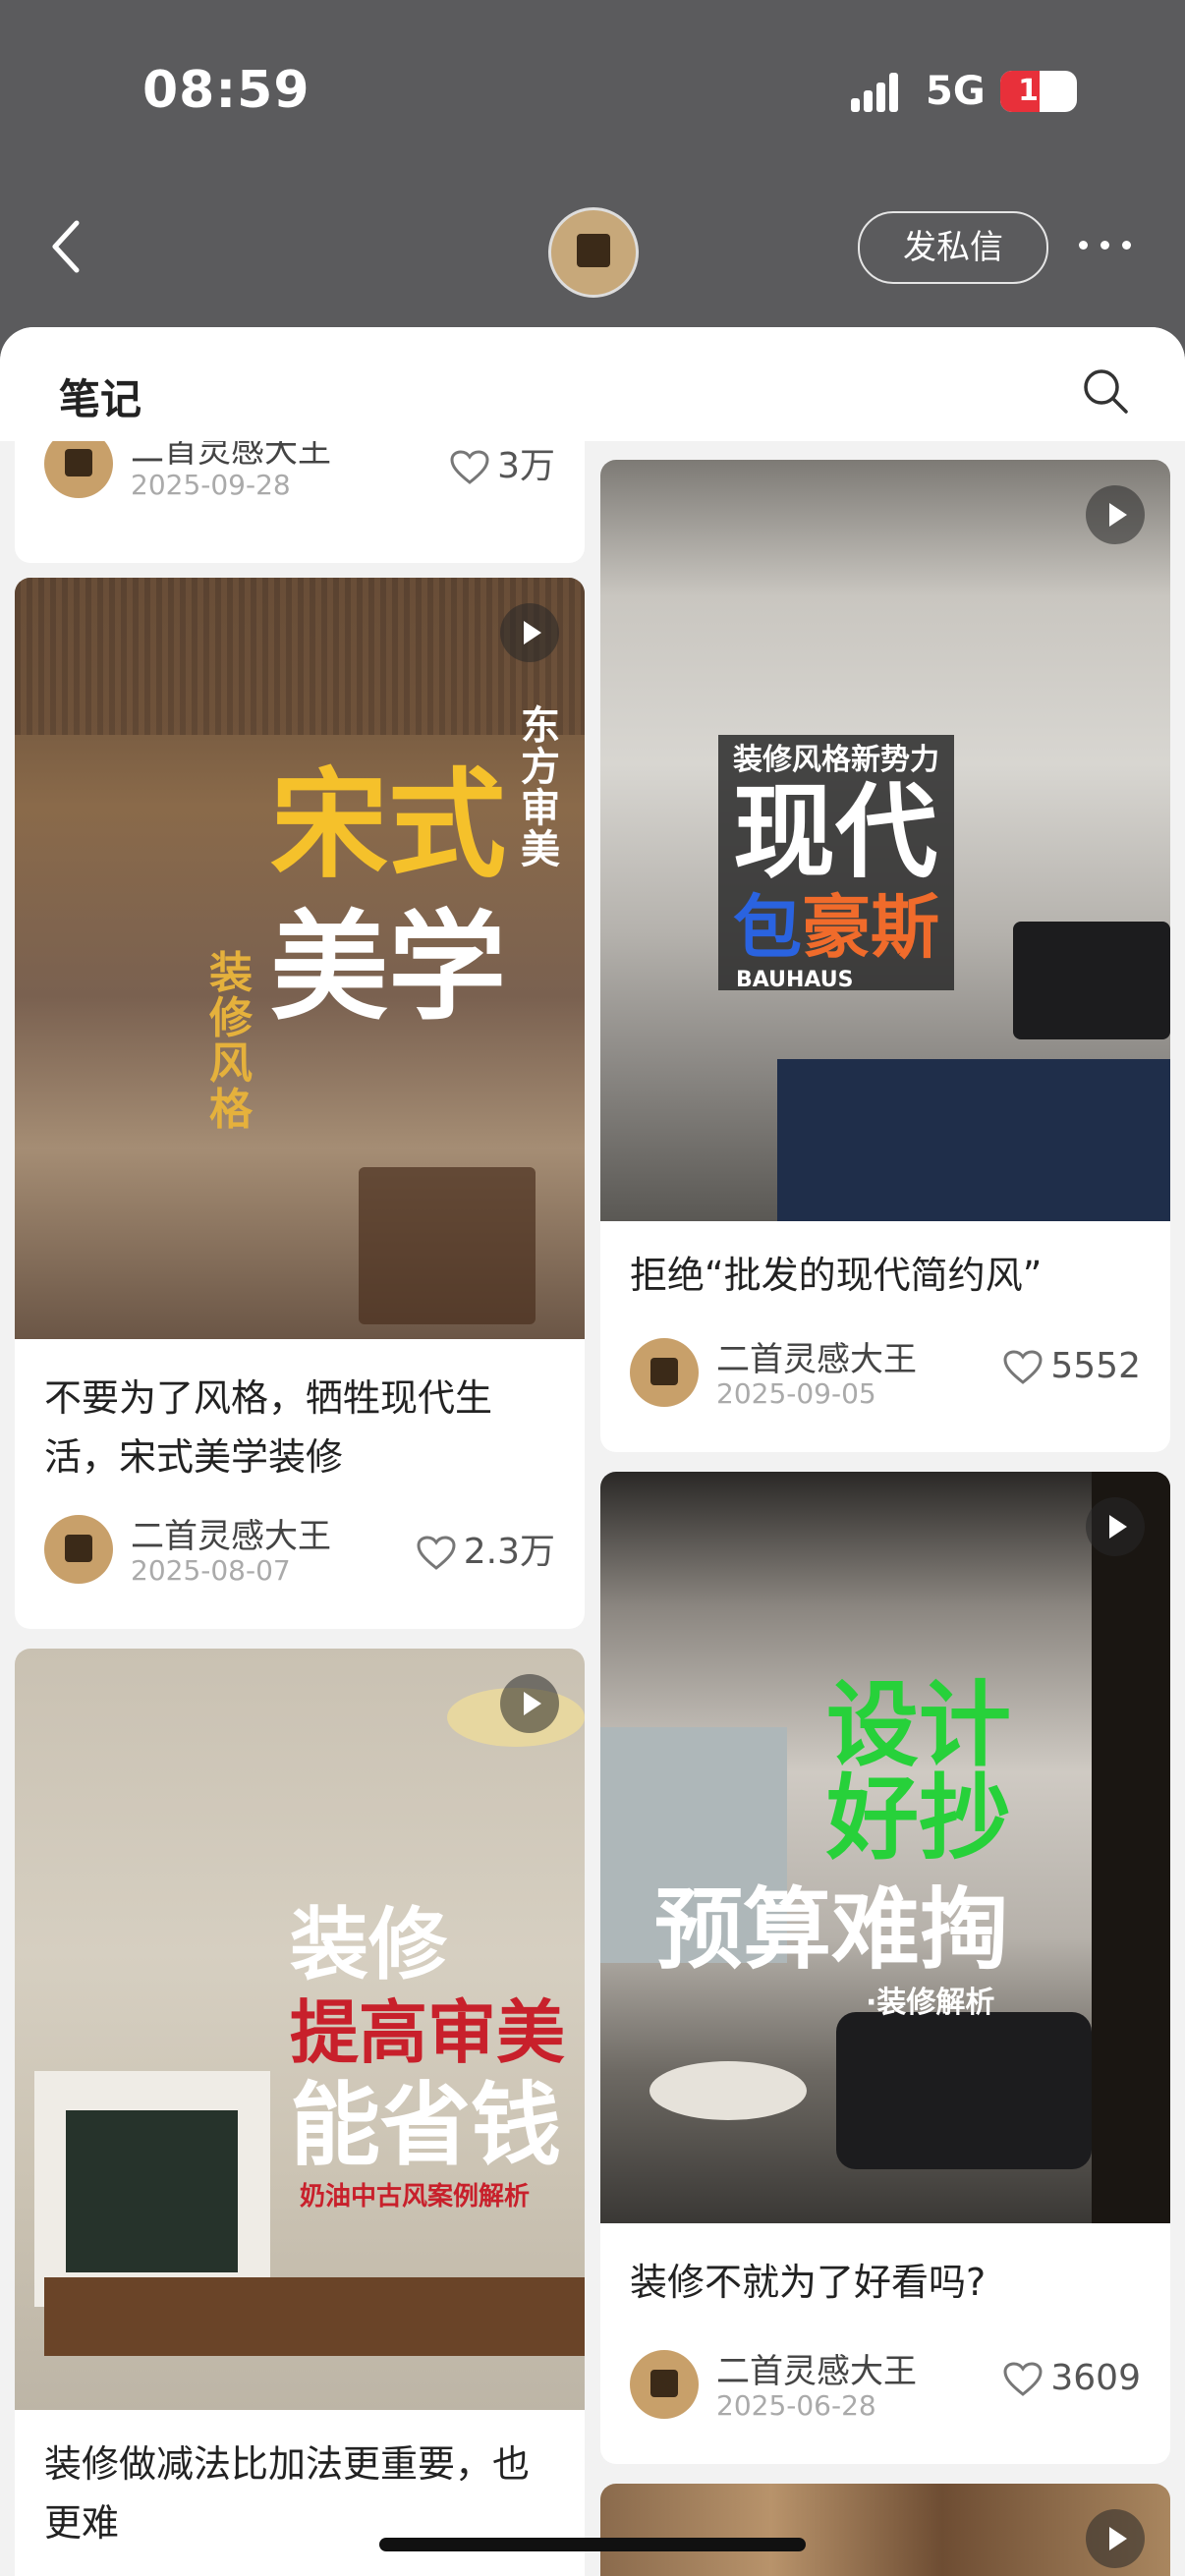  What do you see at coordinates (100, 399) in the screenshot?
I see `section-title: 笔记` at bounding box center [100, 399].